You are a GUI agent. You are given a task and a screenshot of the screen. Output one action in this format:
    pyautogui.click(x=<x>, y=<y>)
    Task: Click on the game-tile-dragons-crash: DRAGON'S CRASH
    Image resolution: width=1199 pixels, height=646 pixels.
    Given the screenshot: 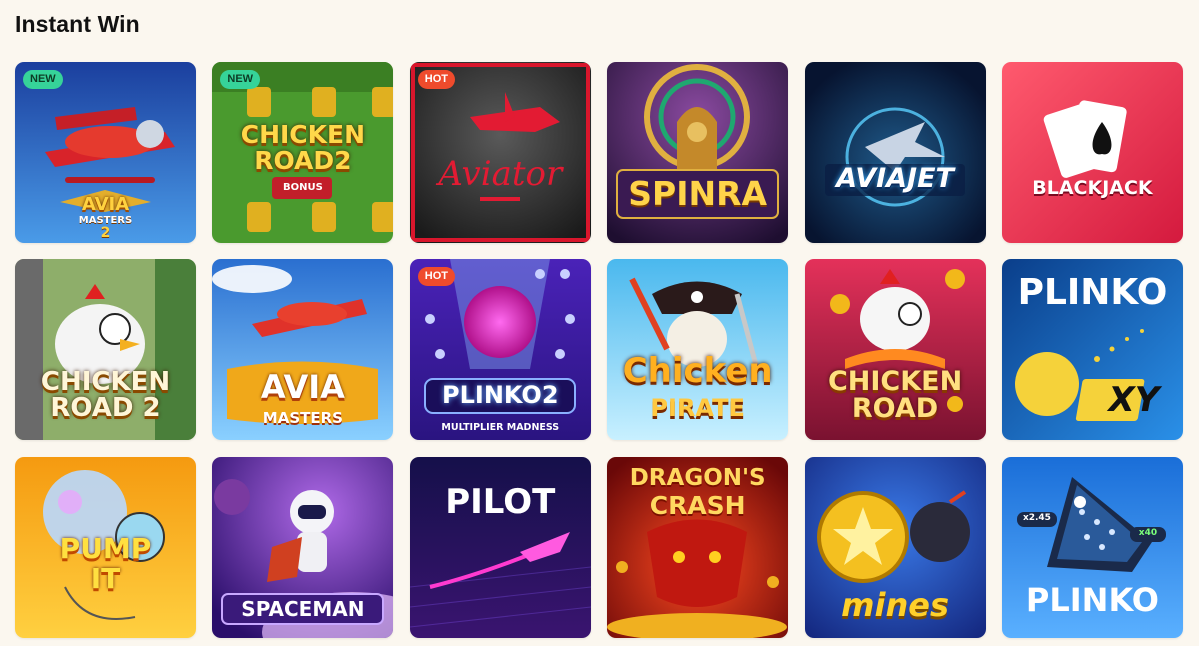 What is the action you would take?
    pyautogui.click(x=698, y=547)
    